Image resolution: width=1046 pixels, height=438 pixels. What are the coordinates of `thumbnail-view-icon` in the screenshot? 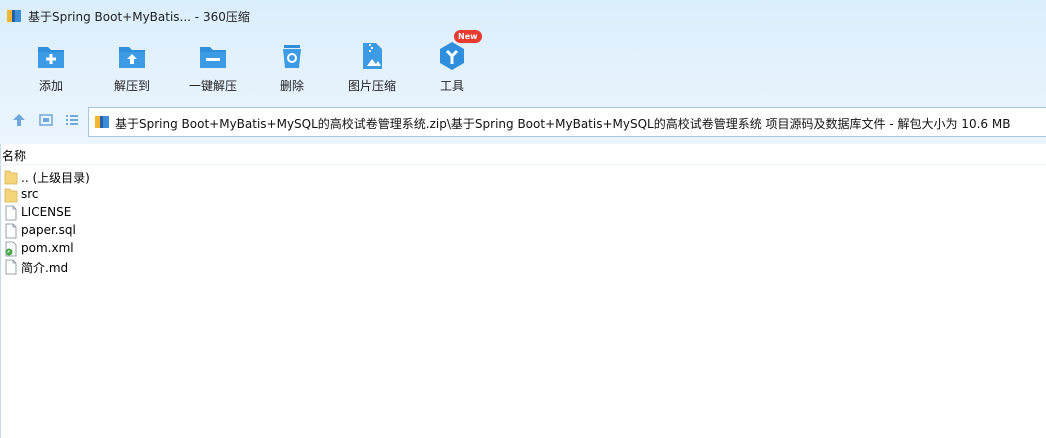 It's located at (46, 120).